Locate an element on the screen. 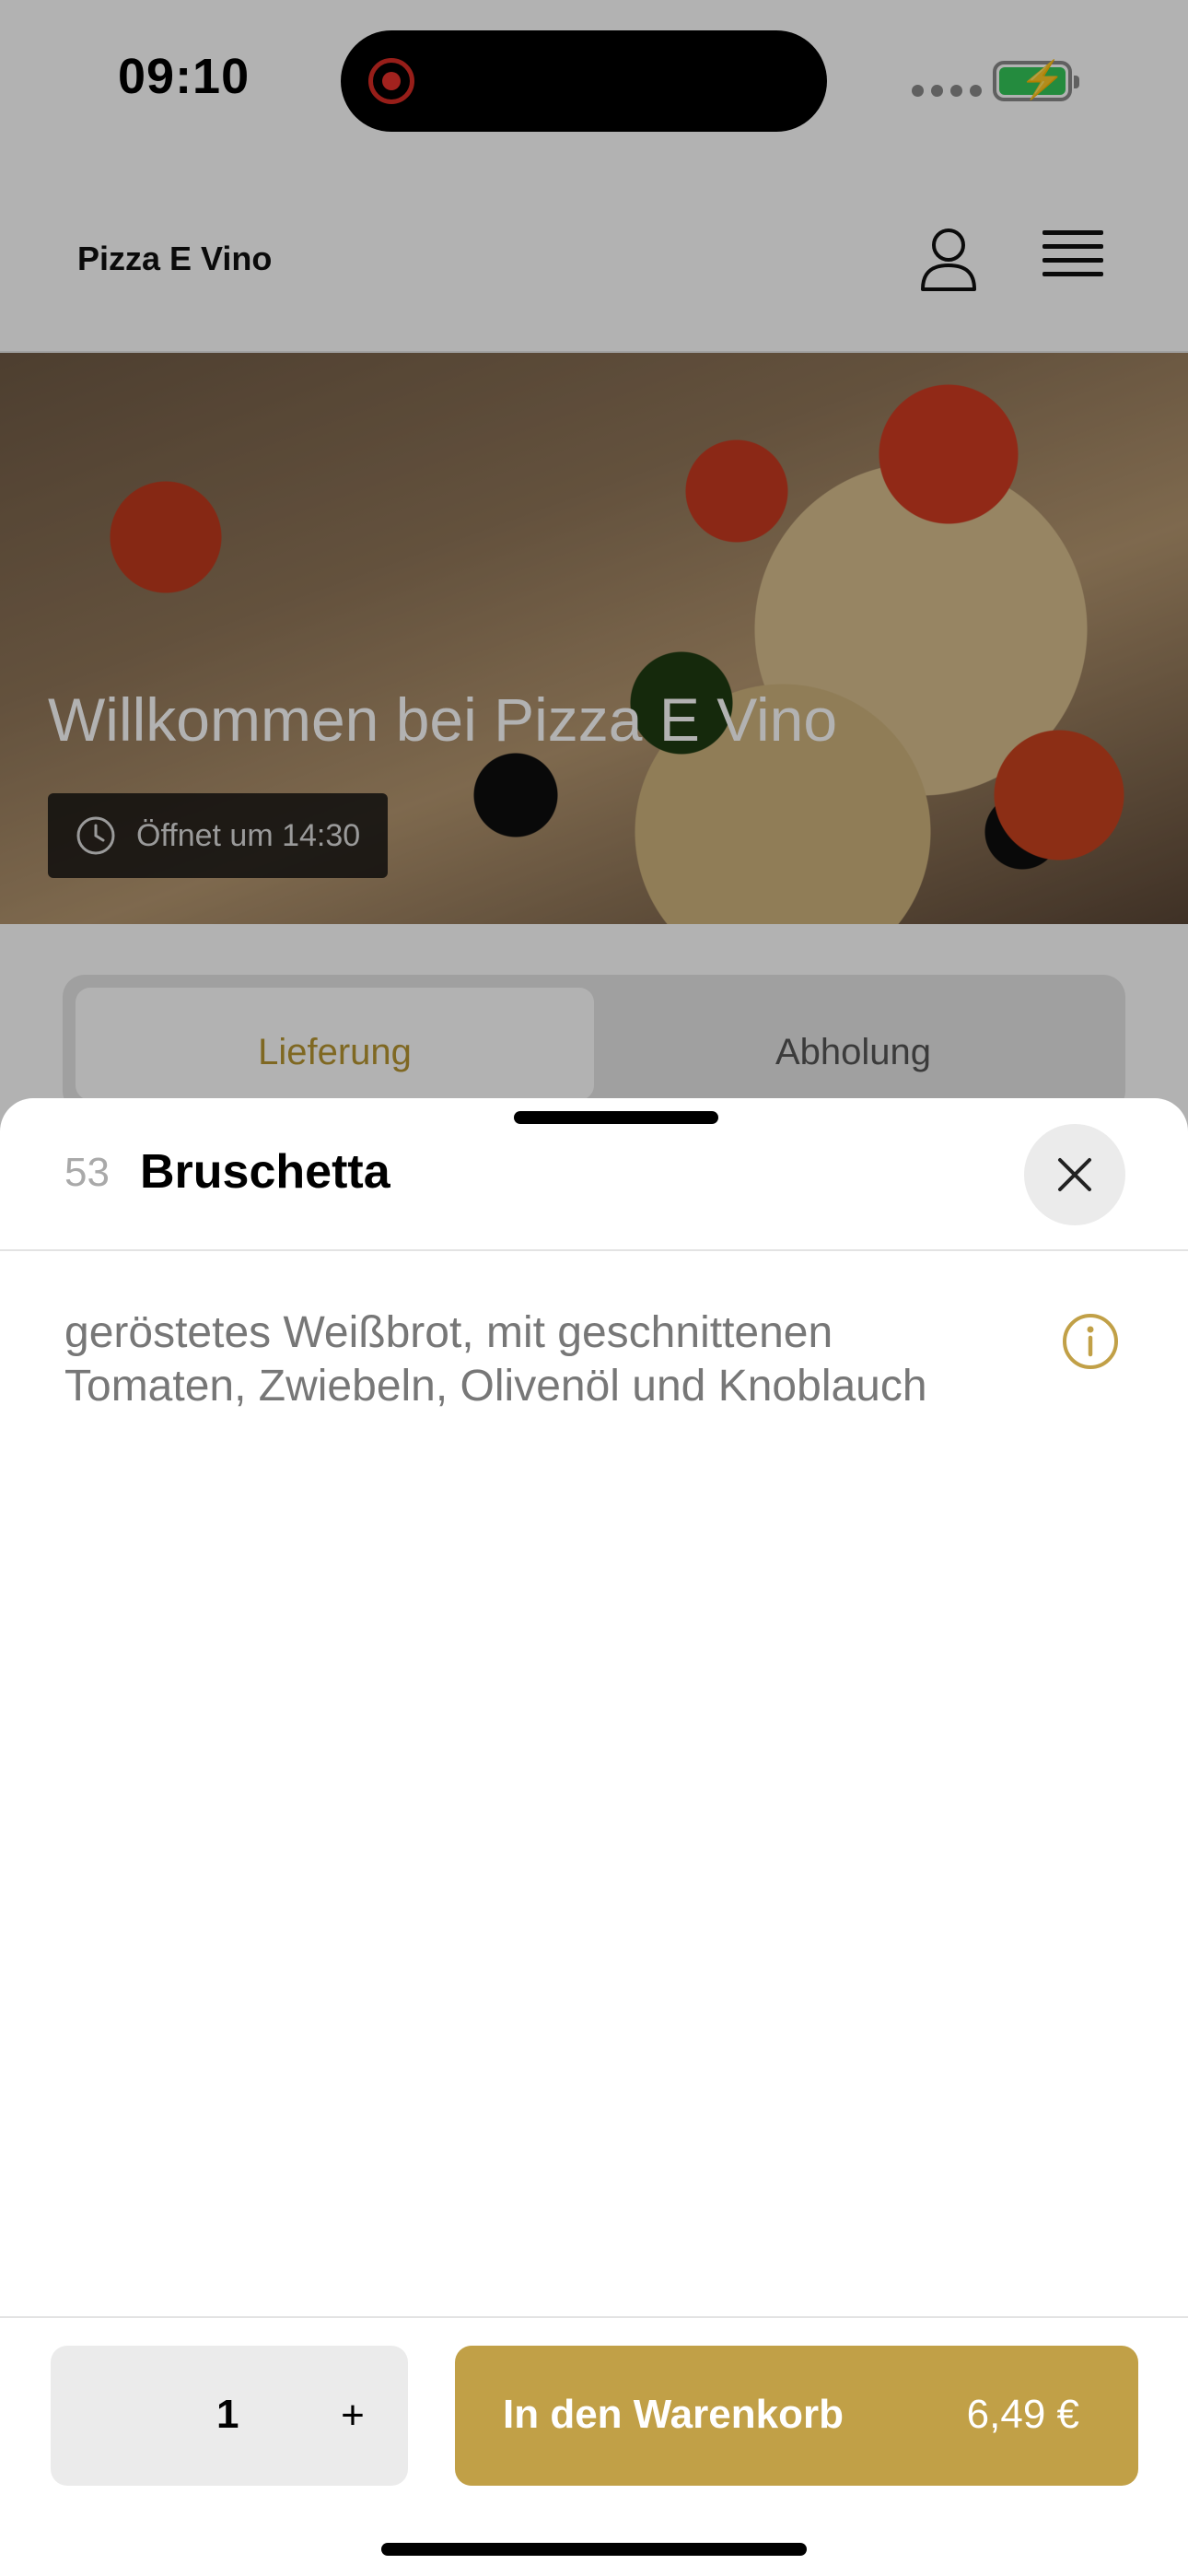 This screenshot has height=2576, width=1188. quantity-stepper: 1 + is located at coordinates (230, 2416).